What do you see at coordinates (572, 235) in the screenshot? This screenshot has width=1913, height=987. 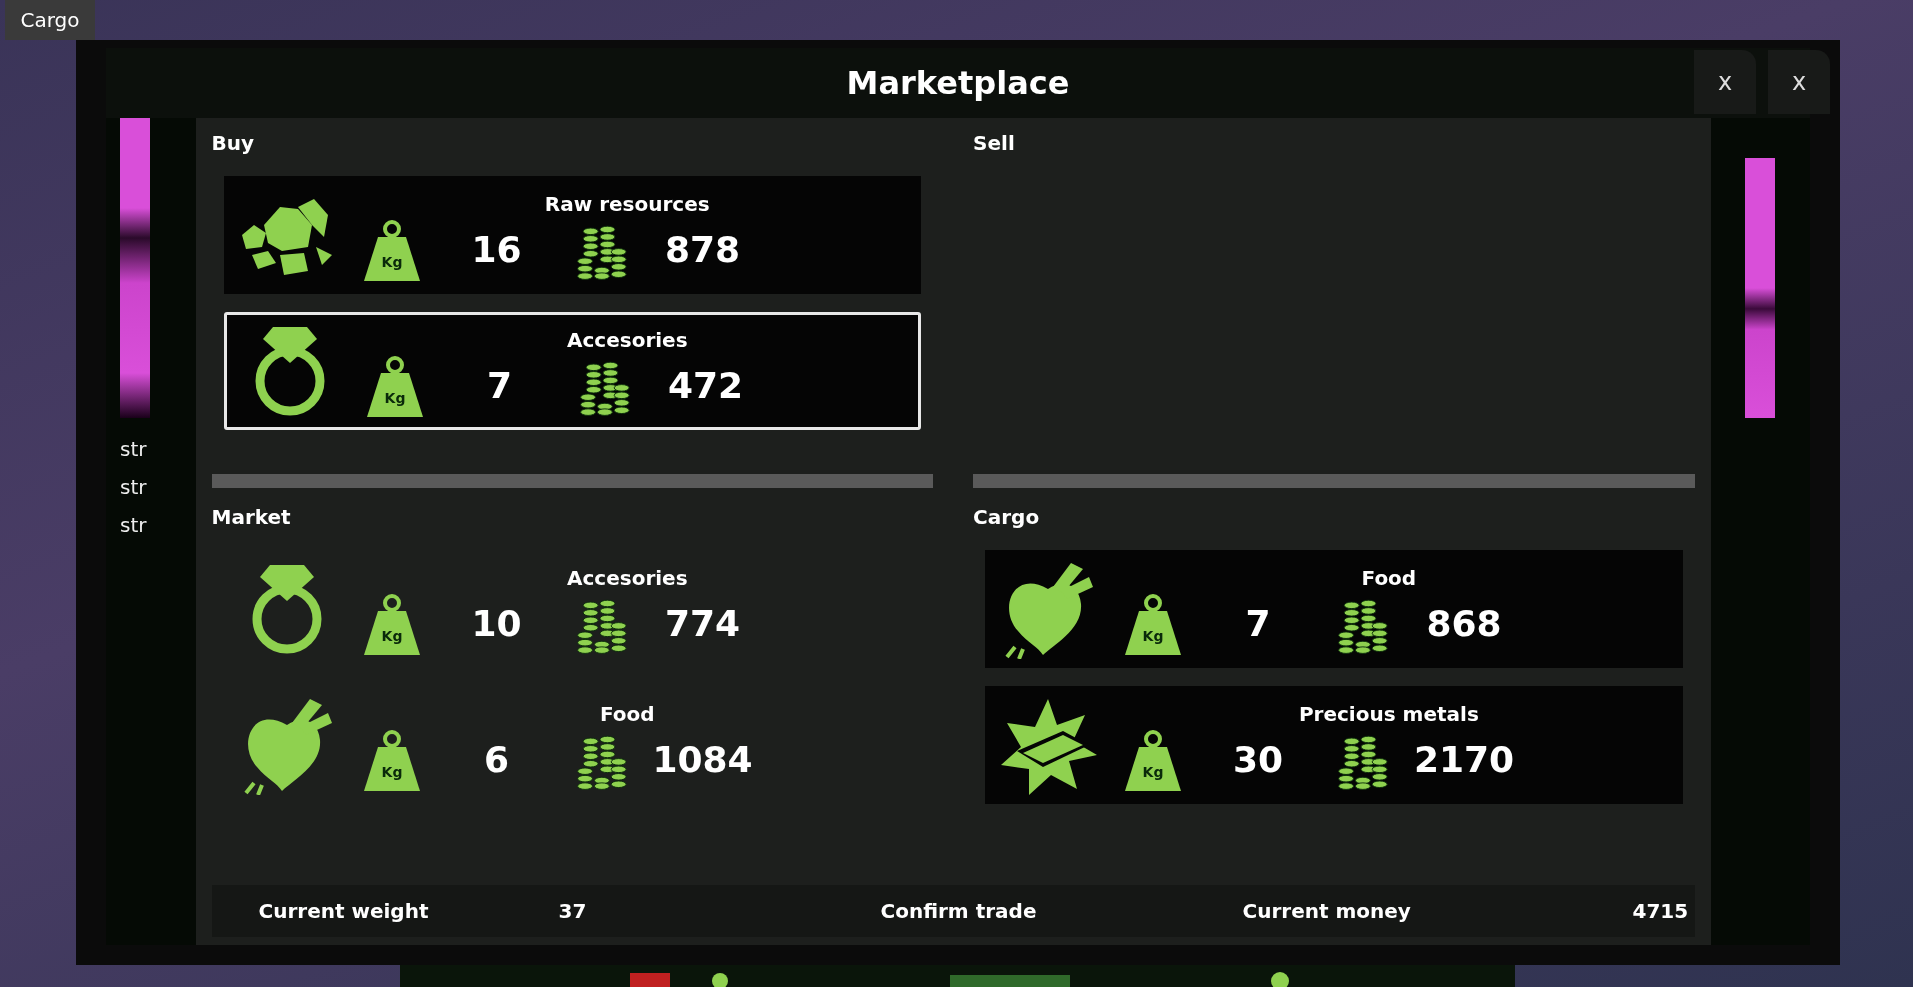 I see `goods-card: Raw resources Kg 16 878` at bounding box center [572, 235].